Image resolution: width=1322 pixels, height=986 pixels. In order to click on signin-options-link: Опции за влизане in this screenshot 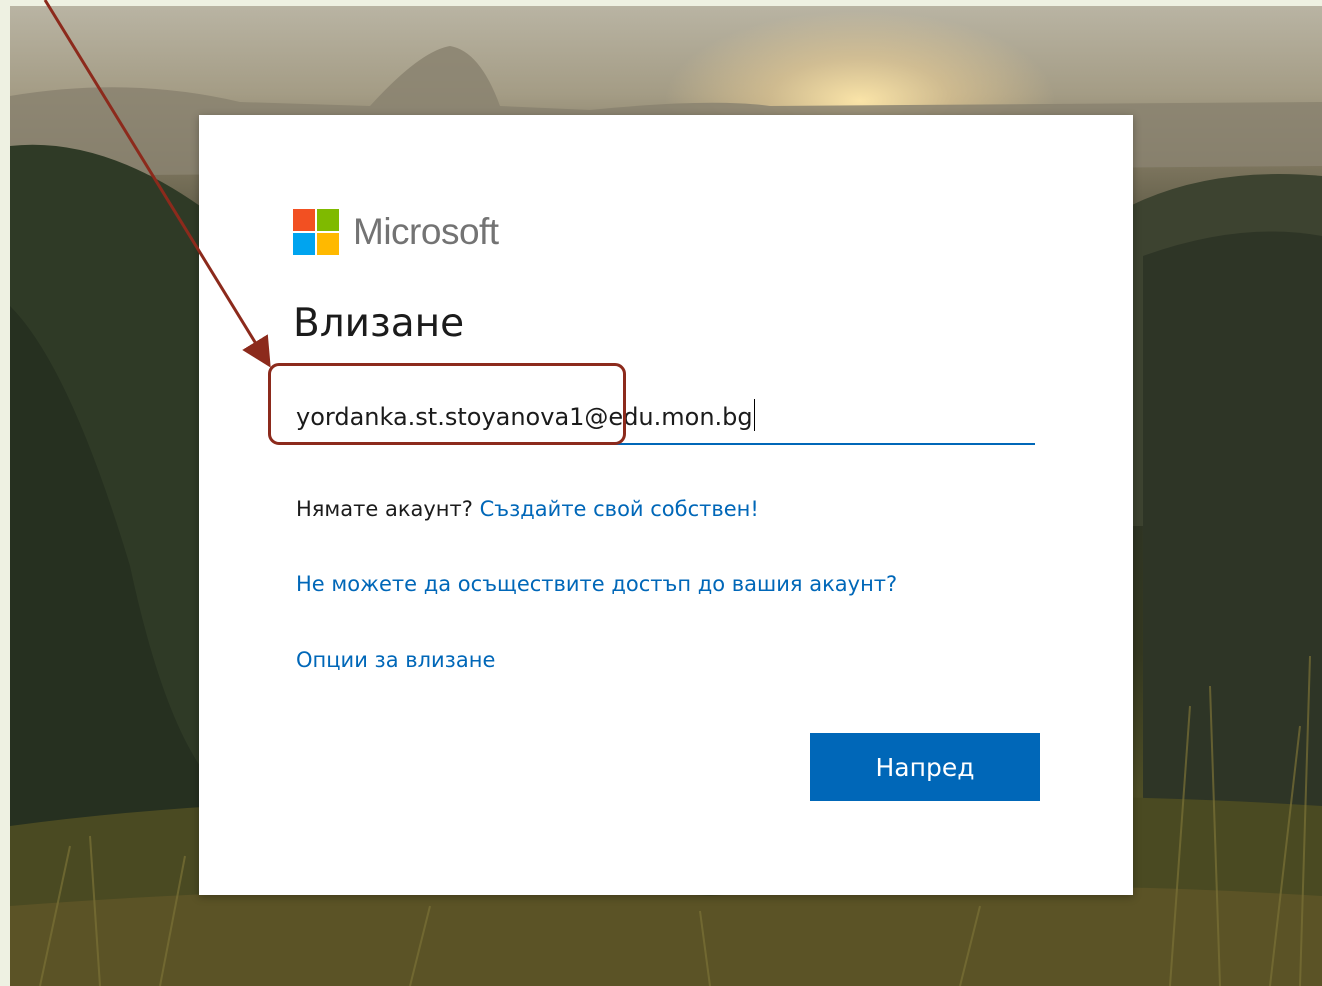, I will do `click(395, 660)`.